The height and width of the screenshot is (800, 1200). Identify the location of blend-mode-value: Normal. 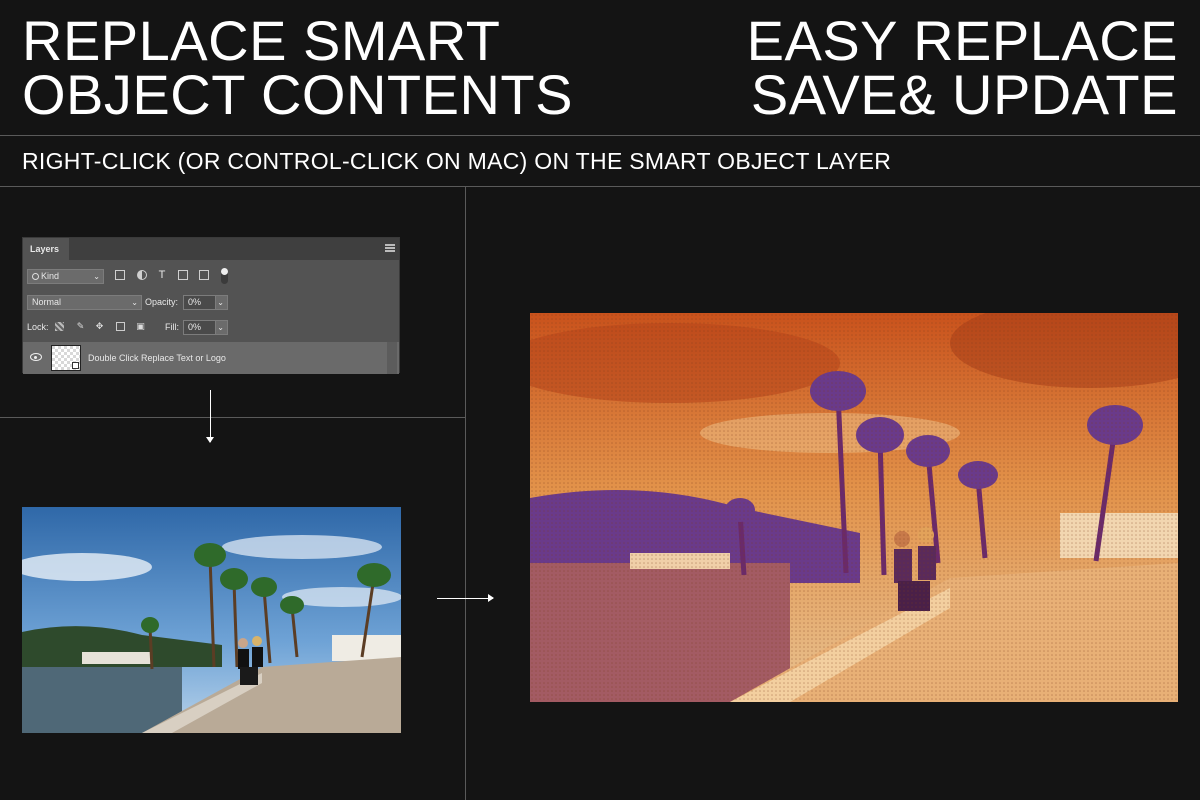
(47, 302).